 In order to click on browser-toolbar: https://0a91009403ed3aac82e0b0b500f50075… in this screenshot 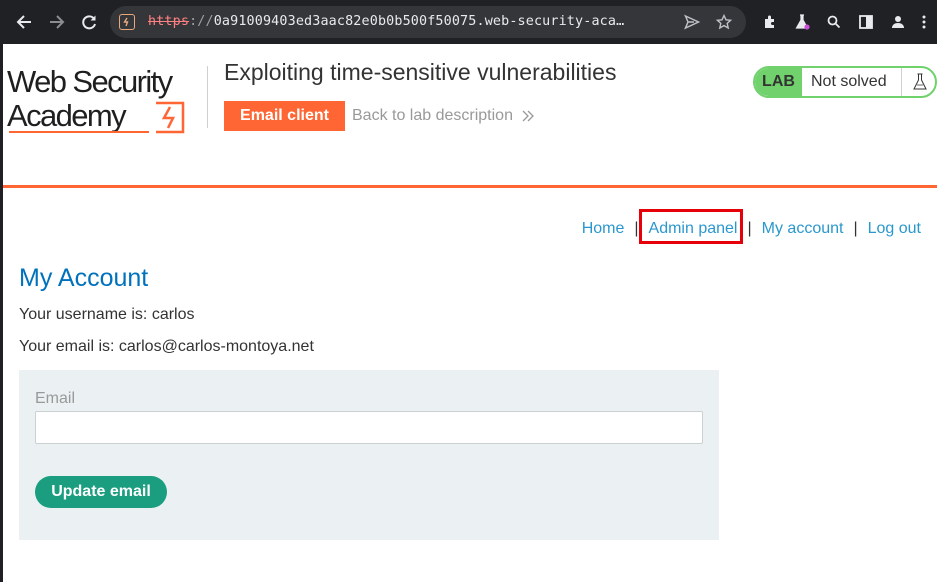, I will do `click(468, 22)`.